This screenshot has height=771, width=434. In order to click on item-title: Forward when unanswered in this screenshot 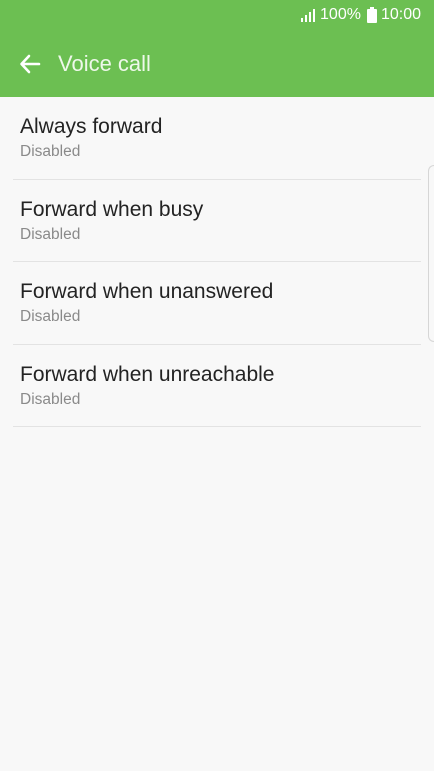, I will do `click(147, 291)`.